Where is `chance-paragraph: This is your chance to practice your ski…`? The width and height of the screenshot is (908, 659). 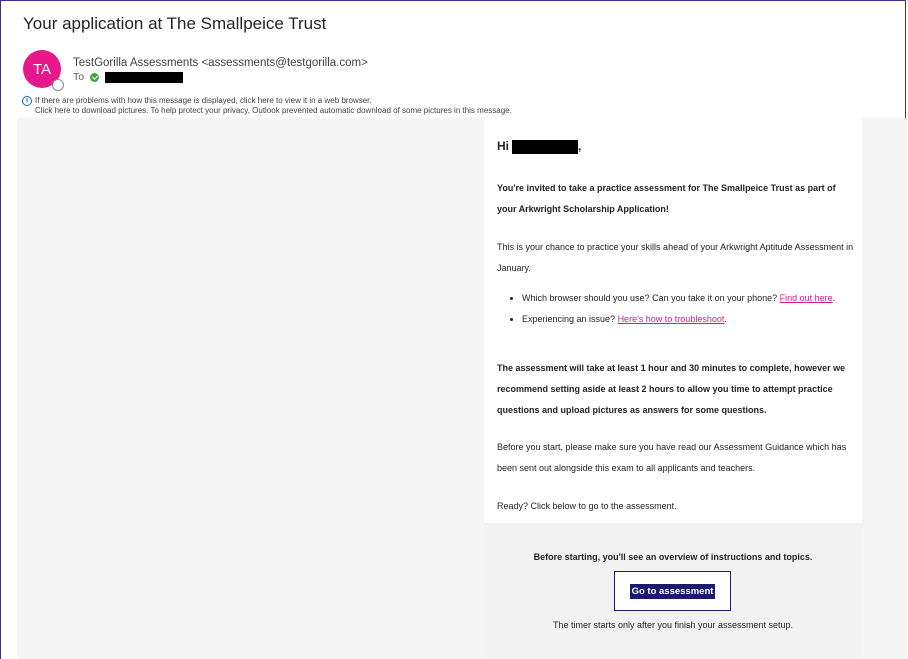 chance-paragraph: This is your chance to practice your ski… is located at coordinates (675, 257).